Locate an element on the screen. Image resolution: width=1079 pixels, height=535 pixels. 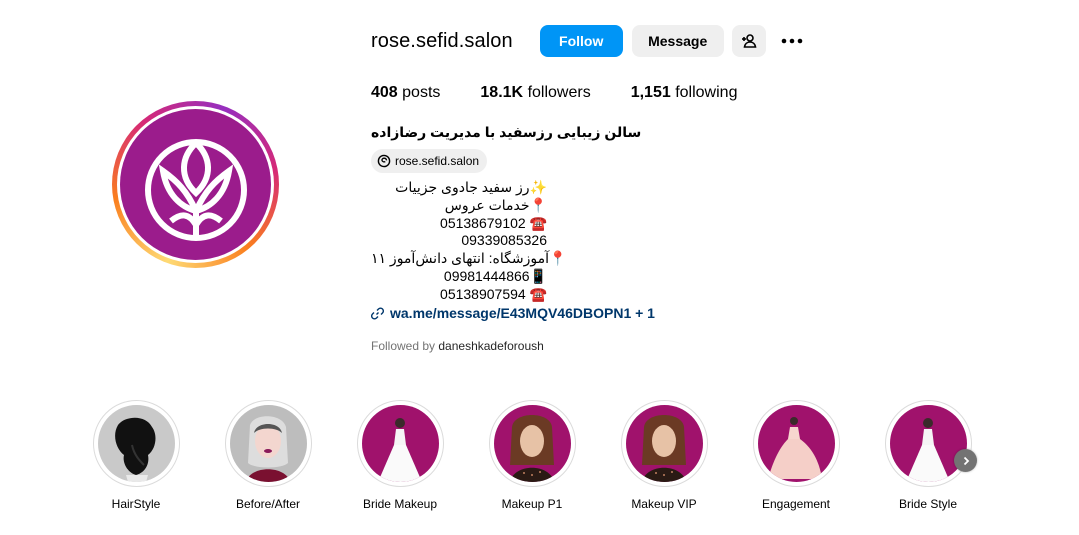
bio-line: 09981444866📱 is located at coordinates (495, 275).